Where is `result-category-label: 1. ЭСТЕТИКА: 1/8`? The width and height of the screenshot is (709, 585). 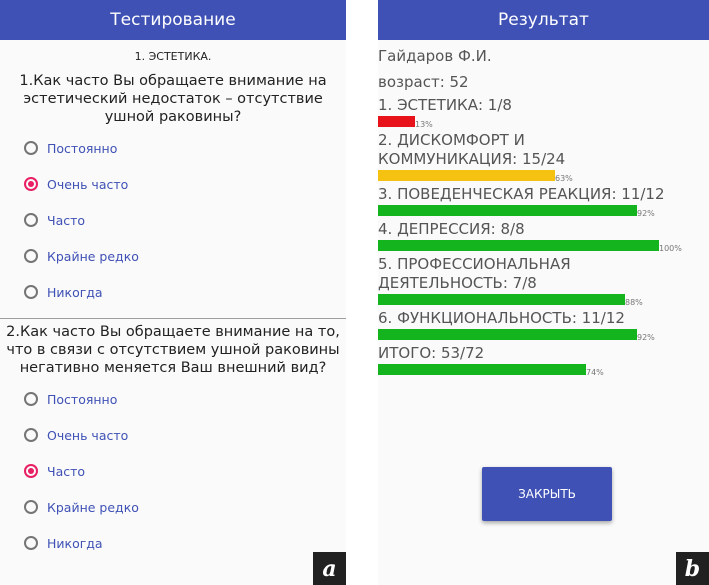 result-category-label: 1. ЭСТЕТИКА: 1/8 is located at coordinates (445, 105).